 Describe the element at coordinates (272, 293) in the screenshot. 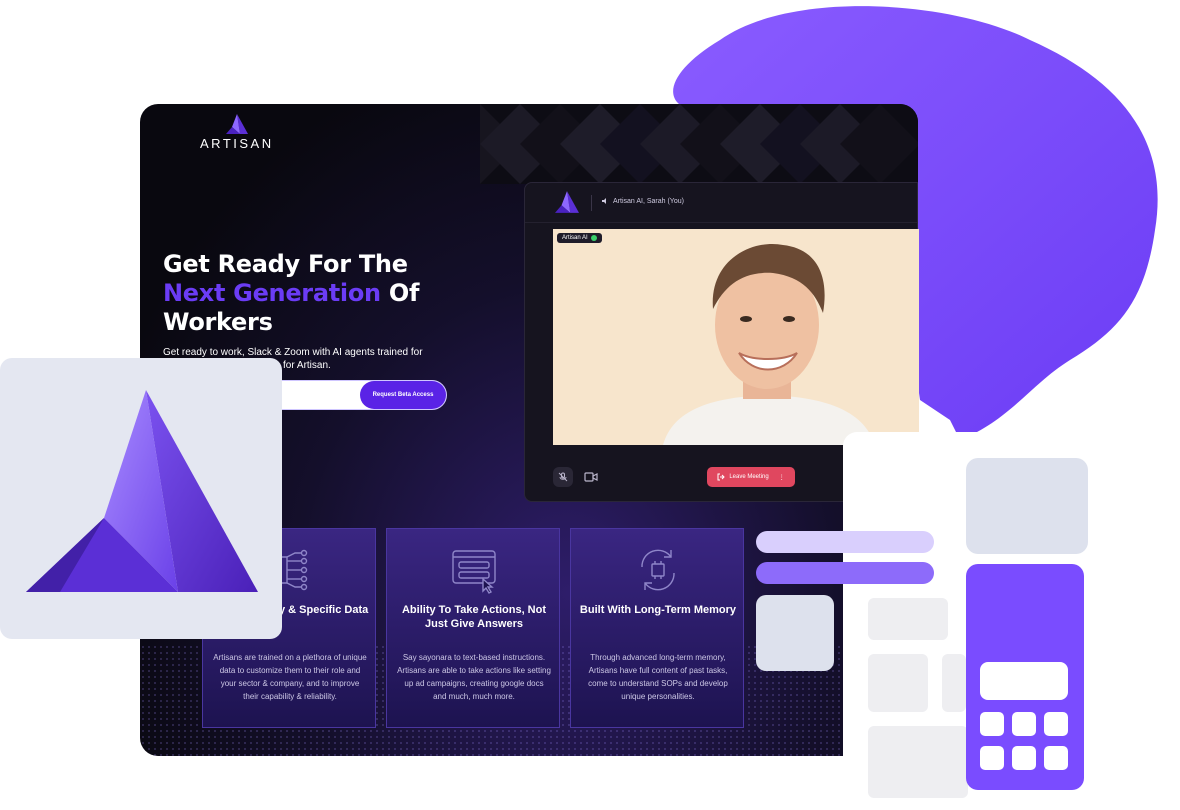

I see `hero-title-accent: Next Generation` at that location.